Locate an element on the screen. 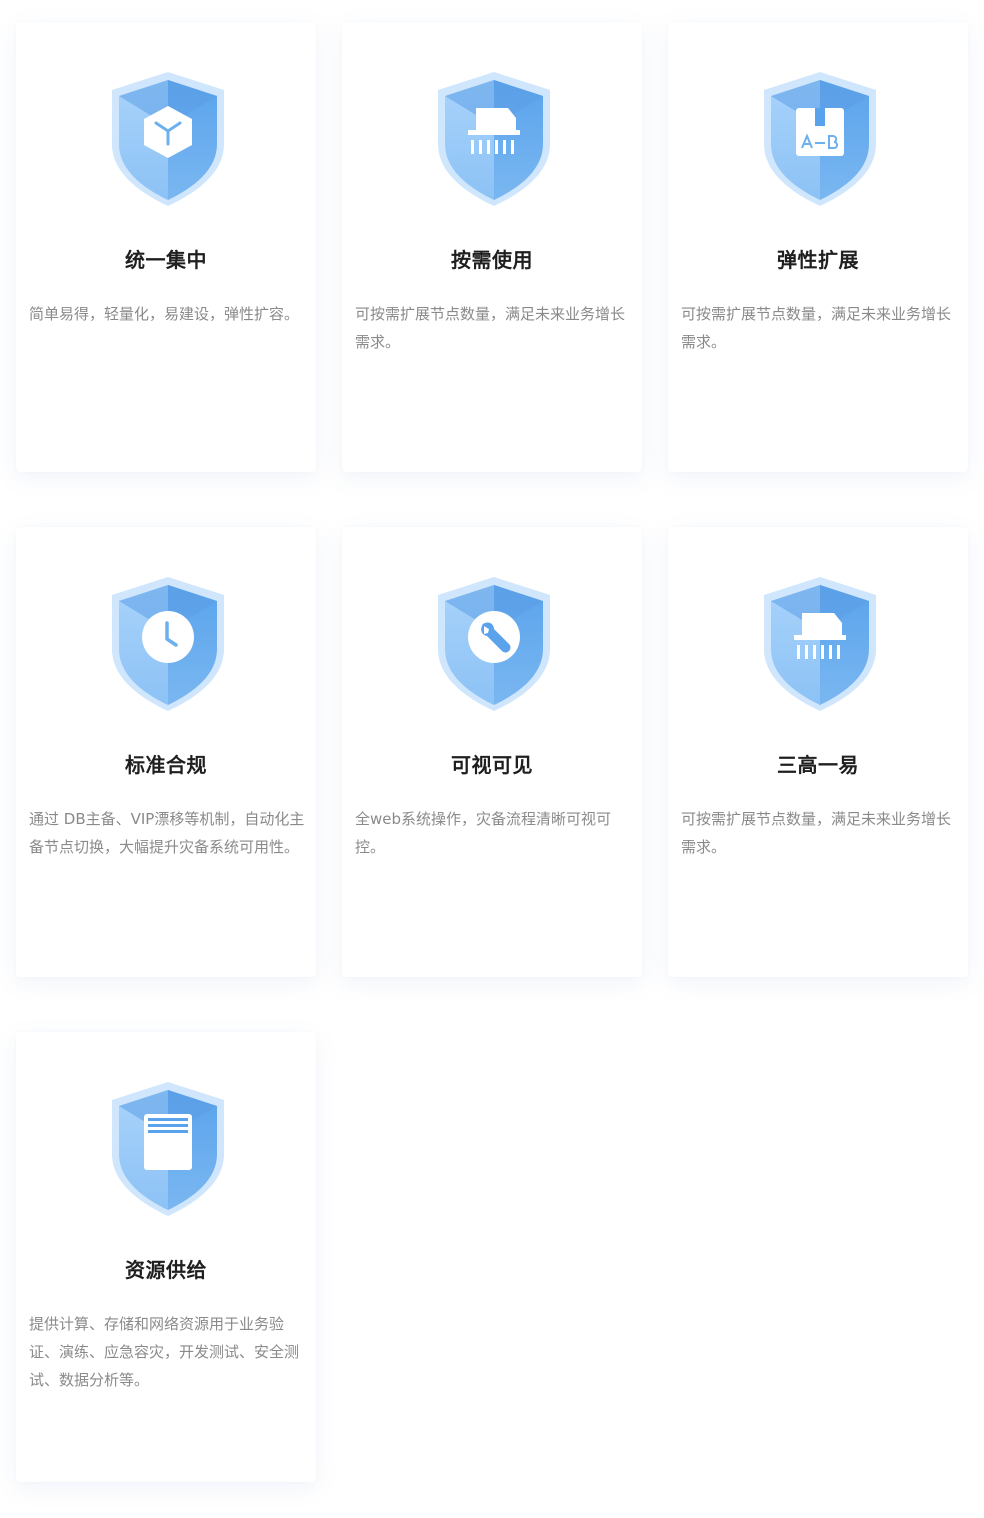 This screenshot has height=1518, width=984. feature-card: 弹性扩展 可按需扩展节点数量，满足未来业务增长需求。 is located at coordinates (818, 247).